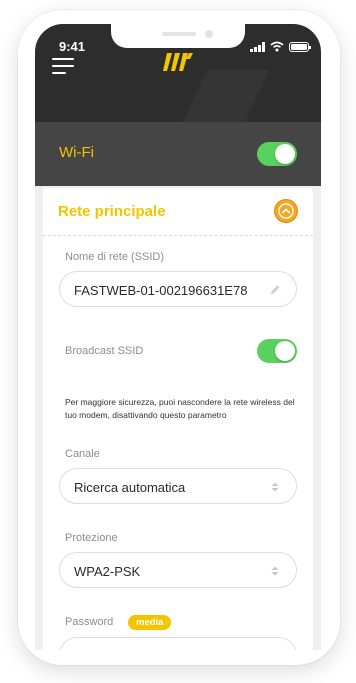 The height and width of the screenshot is (683, 356). Describe the element at coordinates (178, 570) in the screenshot. I see `protection-select: WPA2-PSK` at that location.